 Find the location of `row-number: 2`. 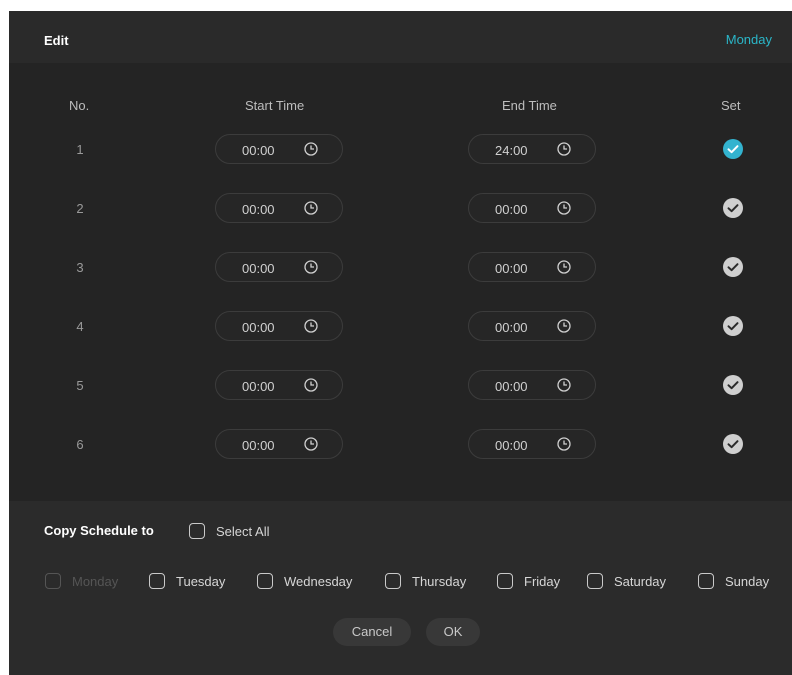

row-number: 2 is located at coordinates (80, 208).